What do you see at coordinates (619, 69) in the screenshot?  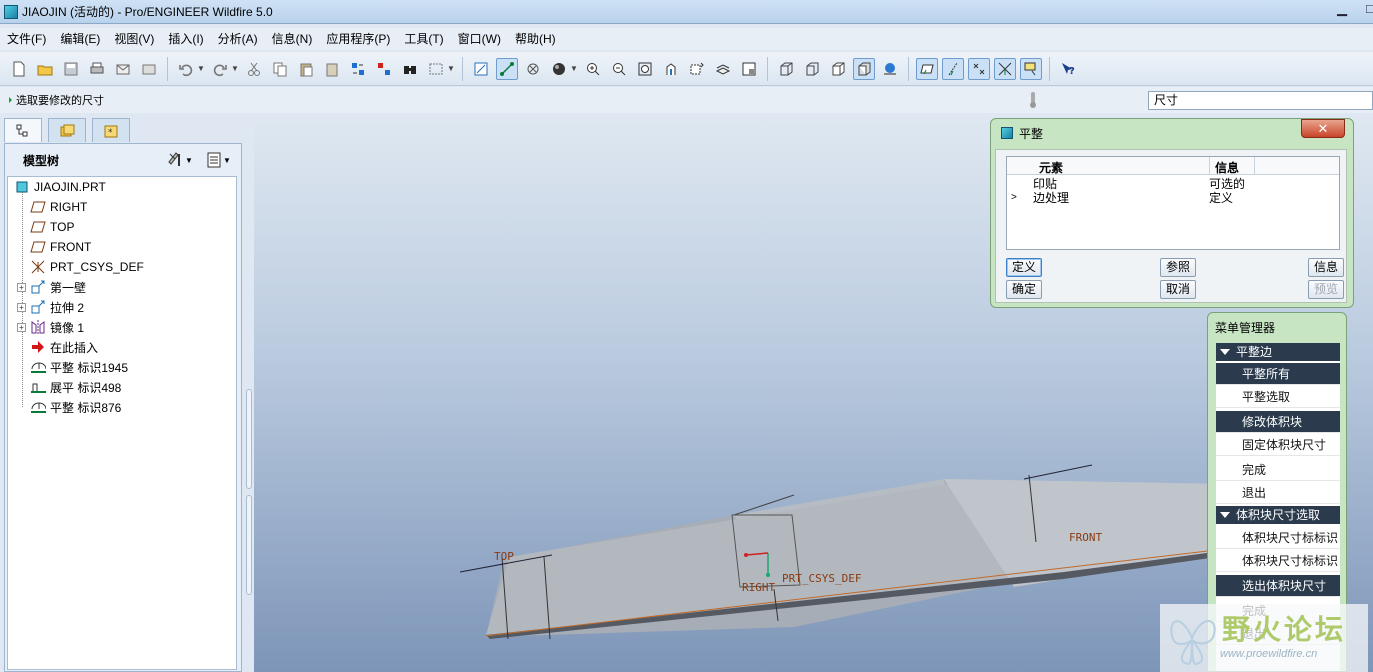 I see `zoom-out-icon` at bounding box center [619, 69].